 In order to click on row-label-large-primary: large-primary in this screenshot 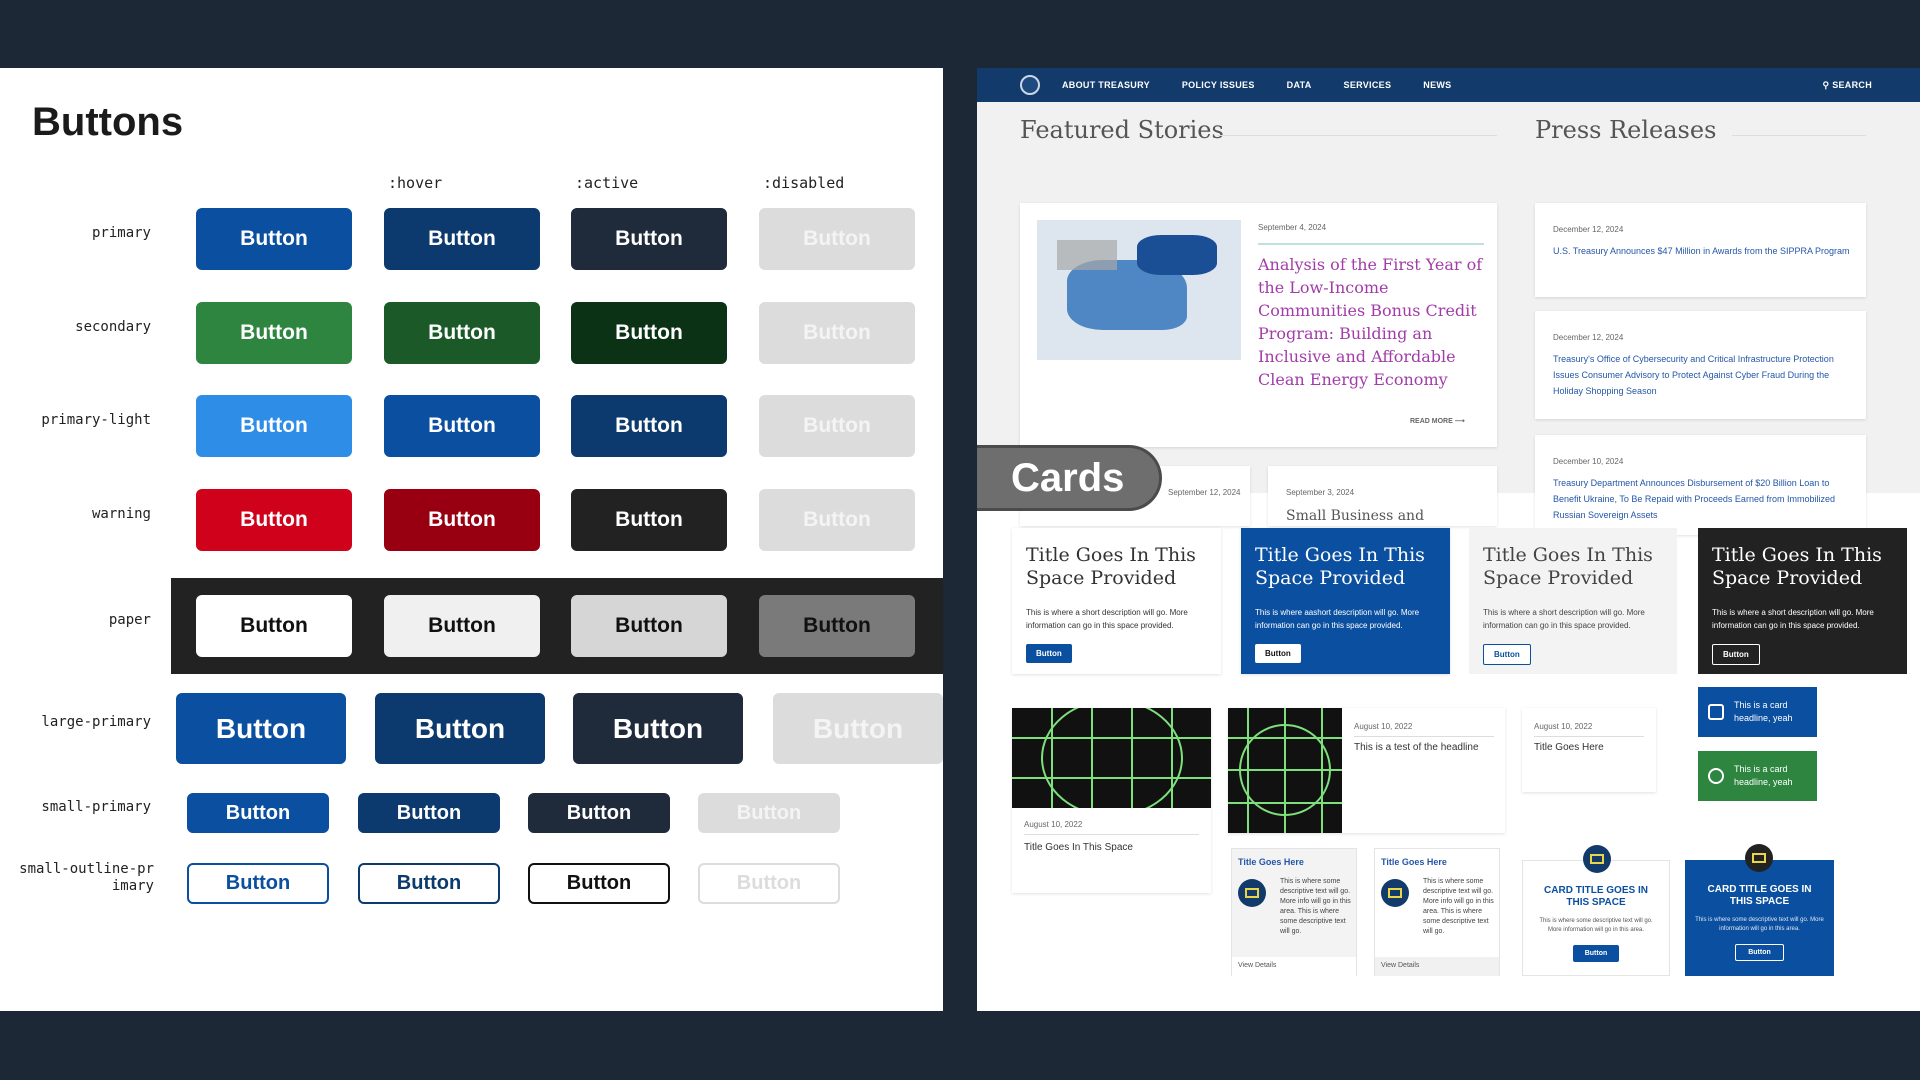, I will do `click(96, 722)`.